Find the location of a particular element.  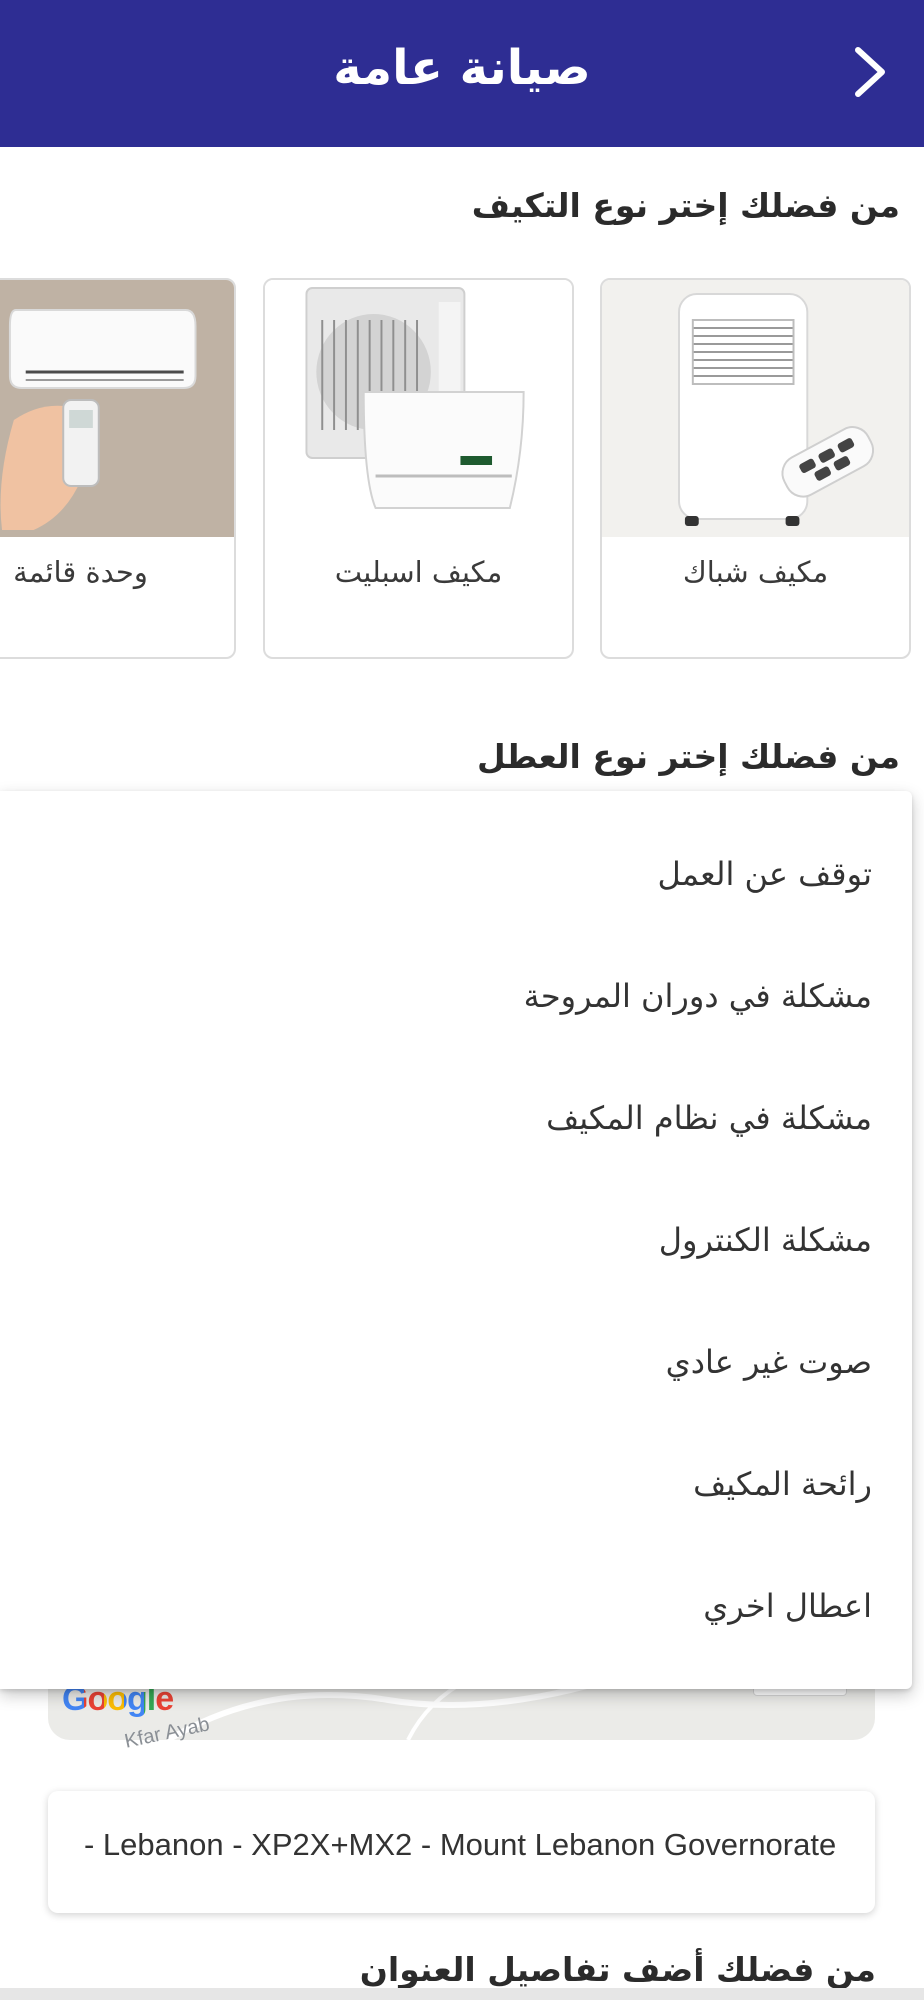

fault-option: رائحة المكيف is located at coordinates (782, 1484).